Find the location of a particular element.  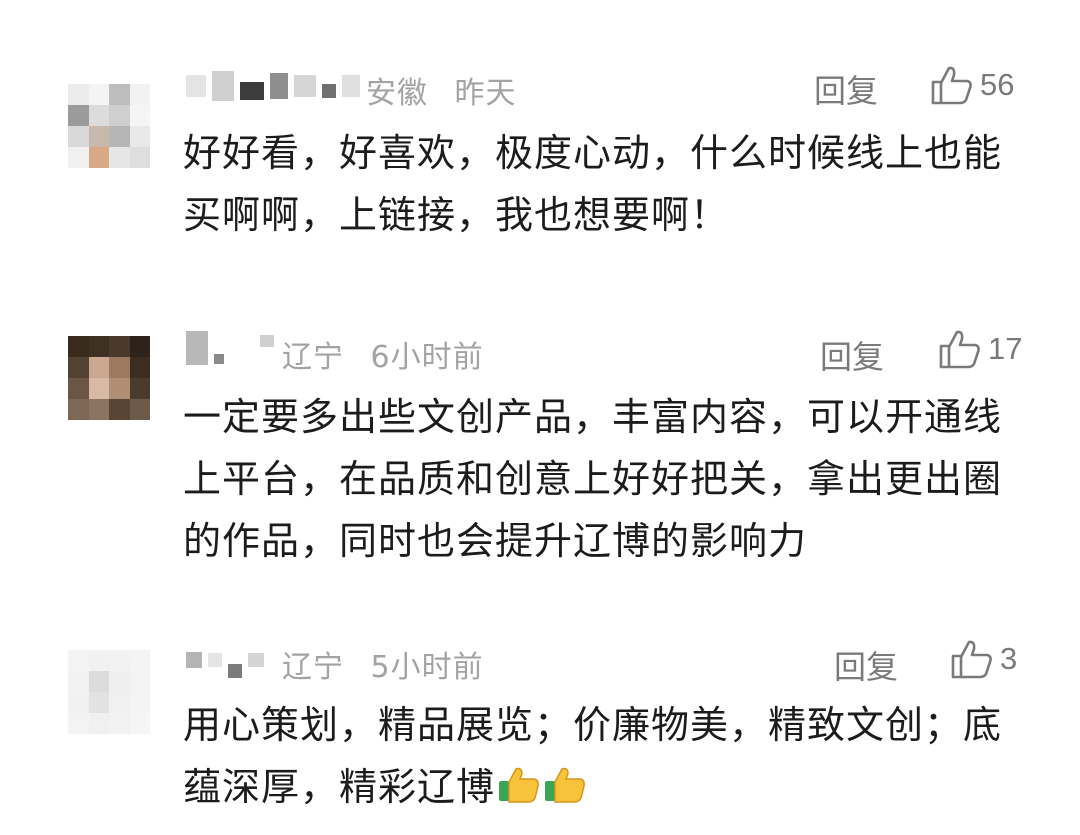

location-label: 安徽 is located at coordinates (397, 93).